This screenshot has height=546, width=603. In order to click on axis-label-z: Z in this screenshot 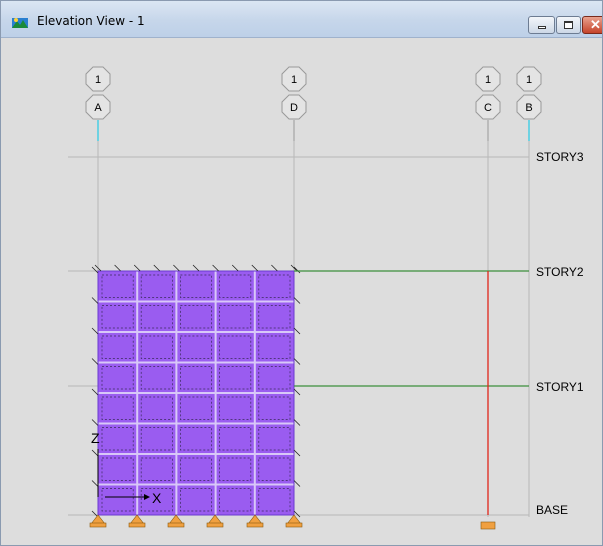, I will do `click(95, 438)`.